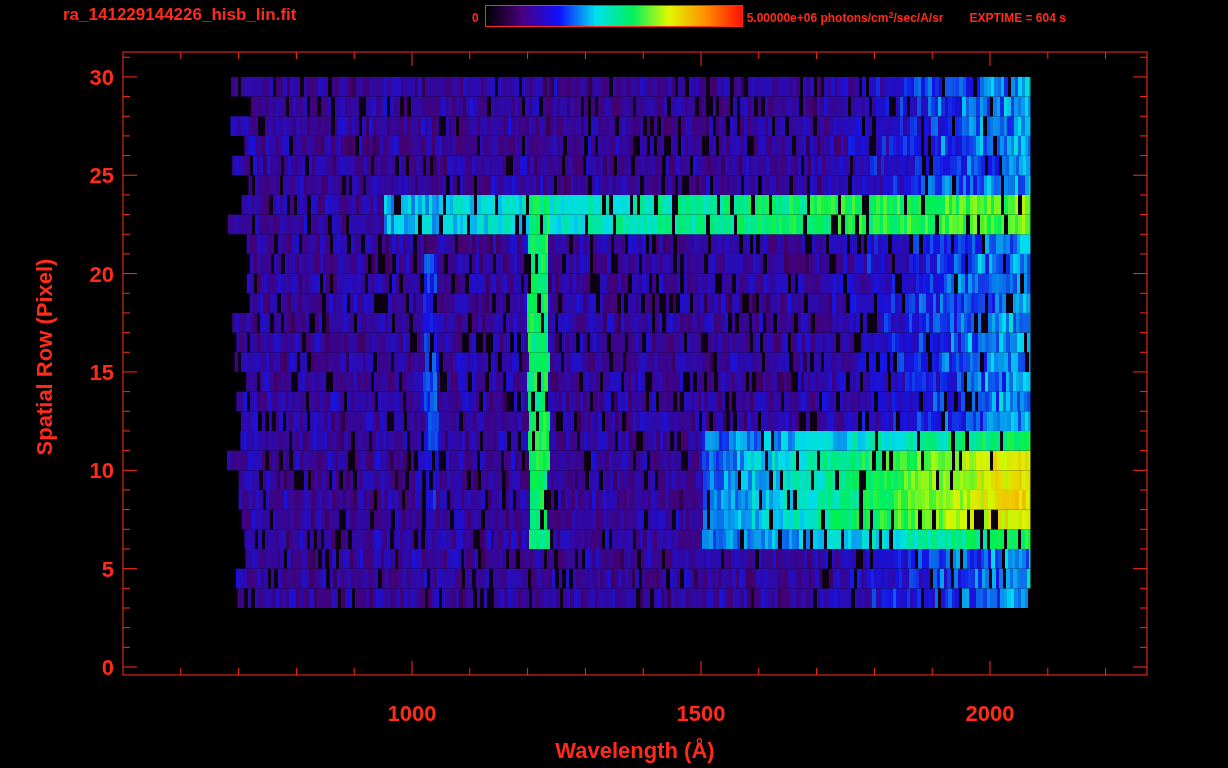  What do you see at coordinates (1017, 18) in the screenshot?
I see `exposure-time: EXPTIME = 604 s` at bounding box center [1017, 18].